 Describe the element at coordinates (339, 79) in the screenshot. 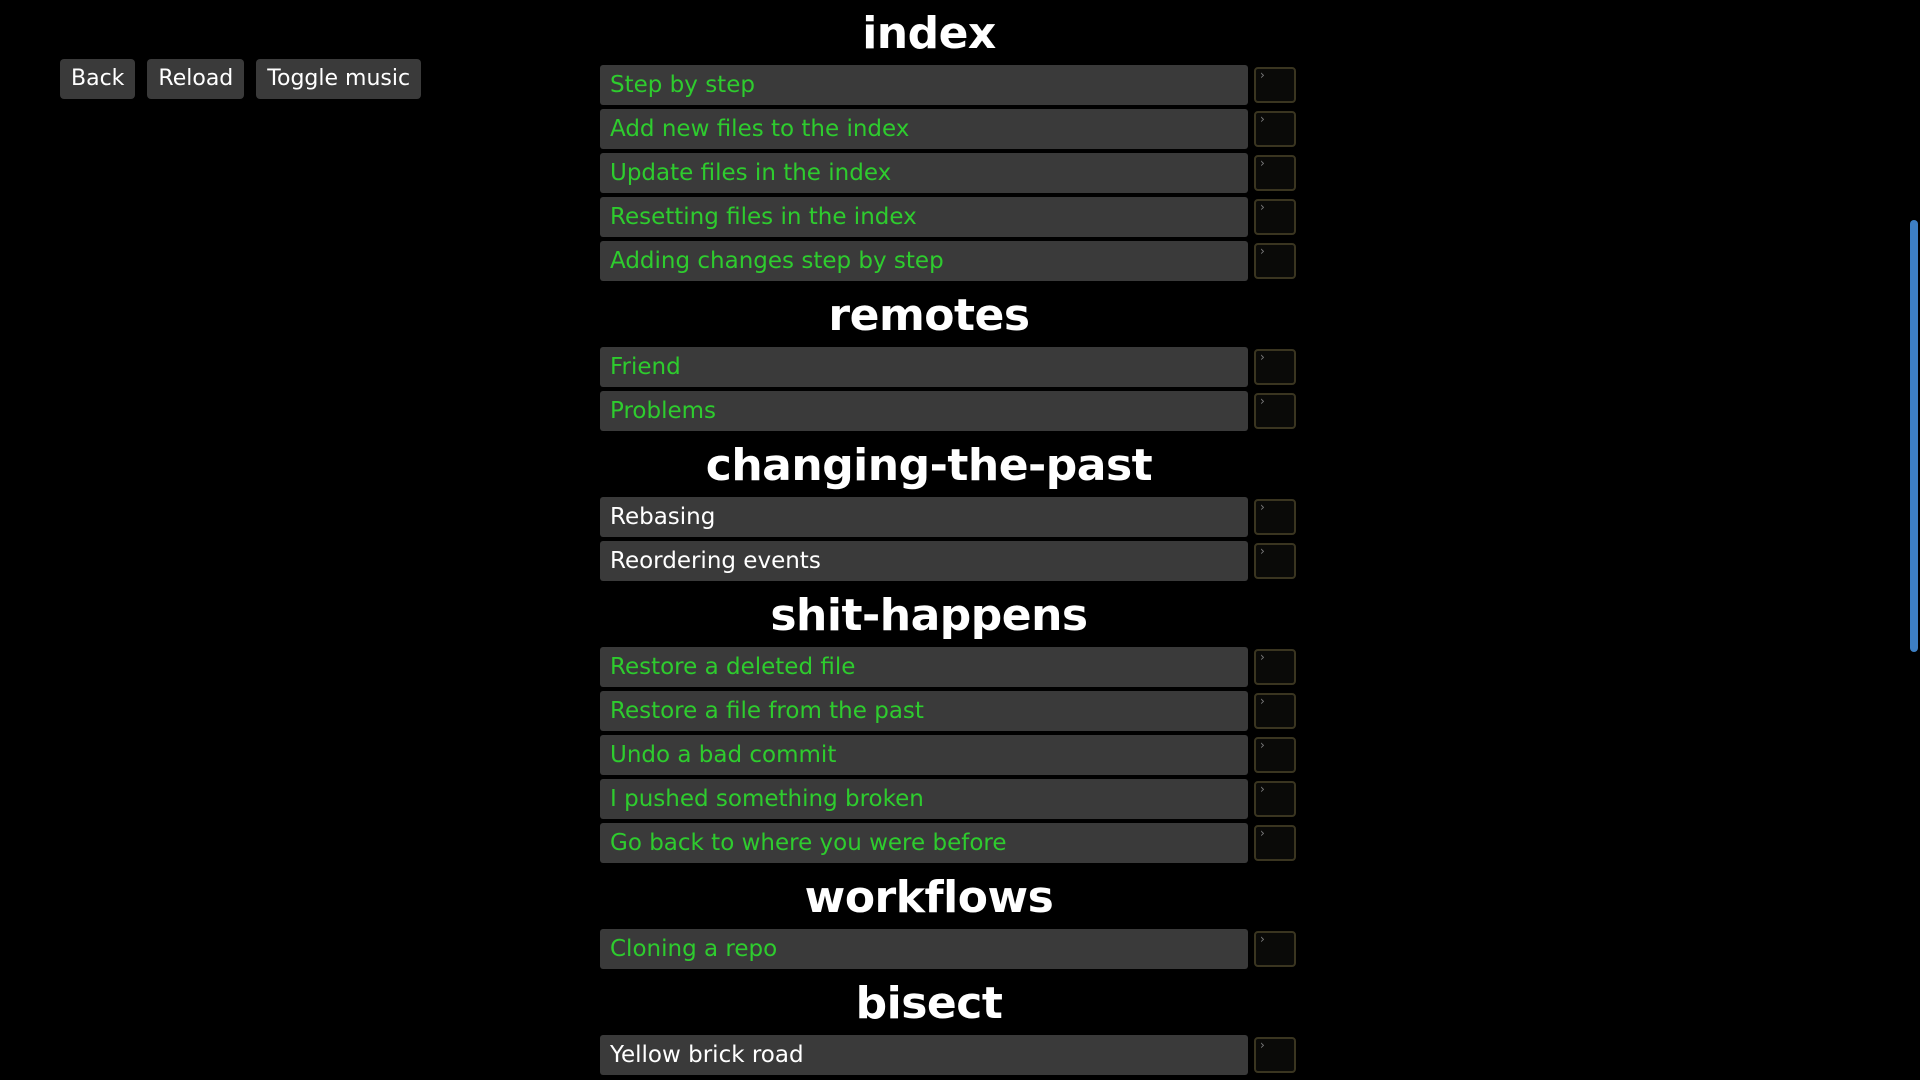

I see `toggle-music-button: Toggle music` at that location.